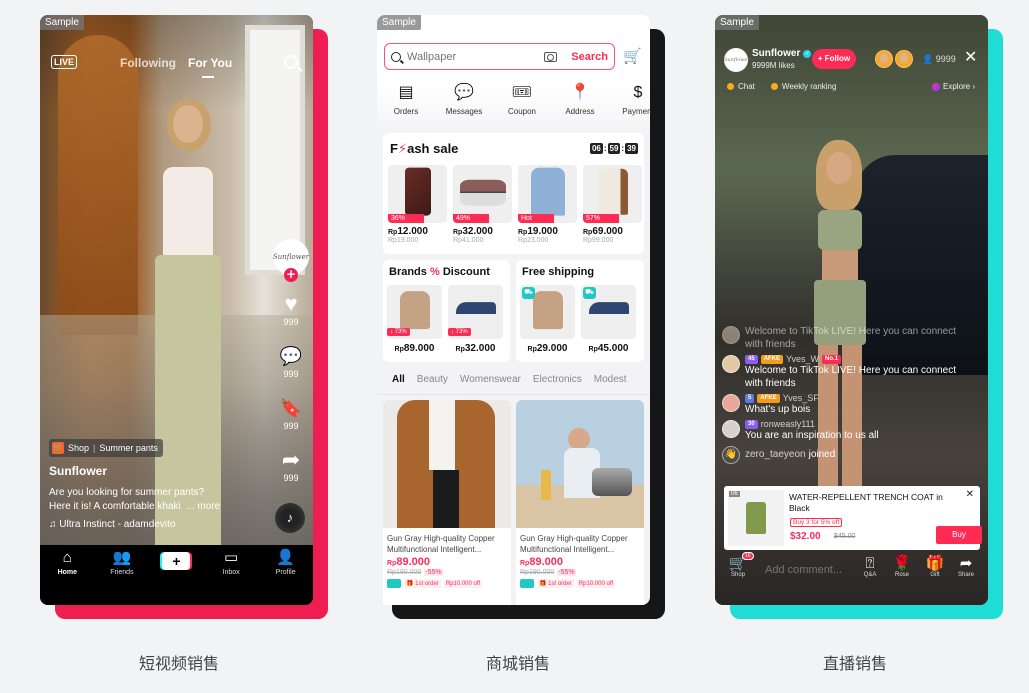  Describe the element at coordinates (746, 86) in the screenshot. I see `chat-link: Chat` at that location.